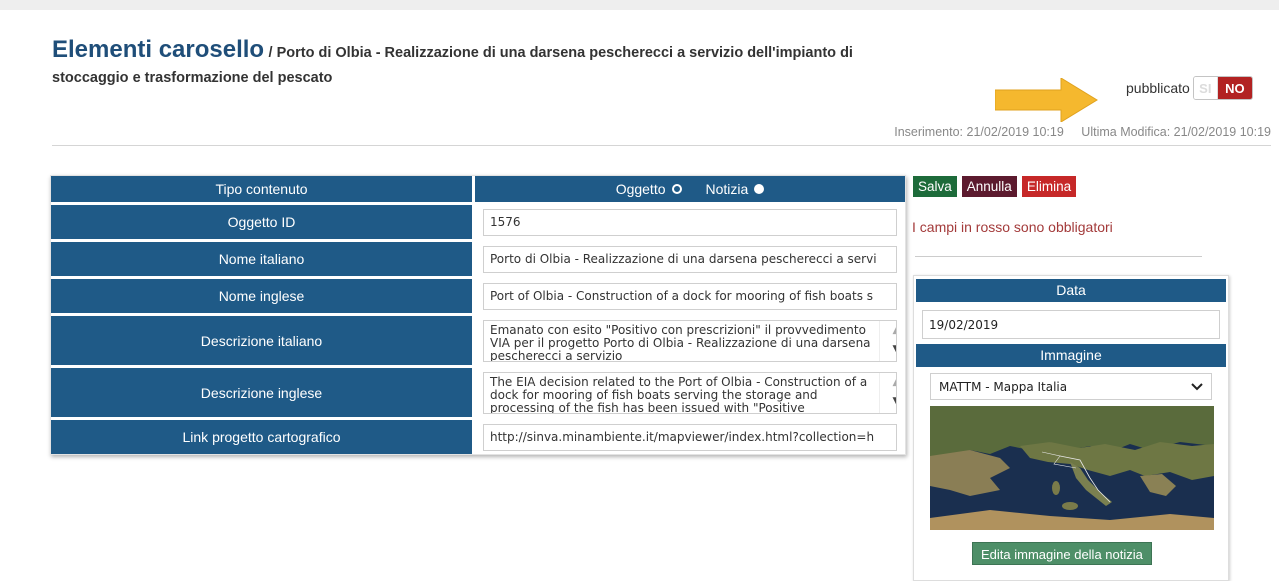 This screenshot has width=1279, height=581. What do you see at coordinates (690, 222) in the screenshot?
I see `oggetto-id-input: 1576` at bounding box center [690, 222].